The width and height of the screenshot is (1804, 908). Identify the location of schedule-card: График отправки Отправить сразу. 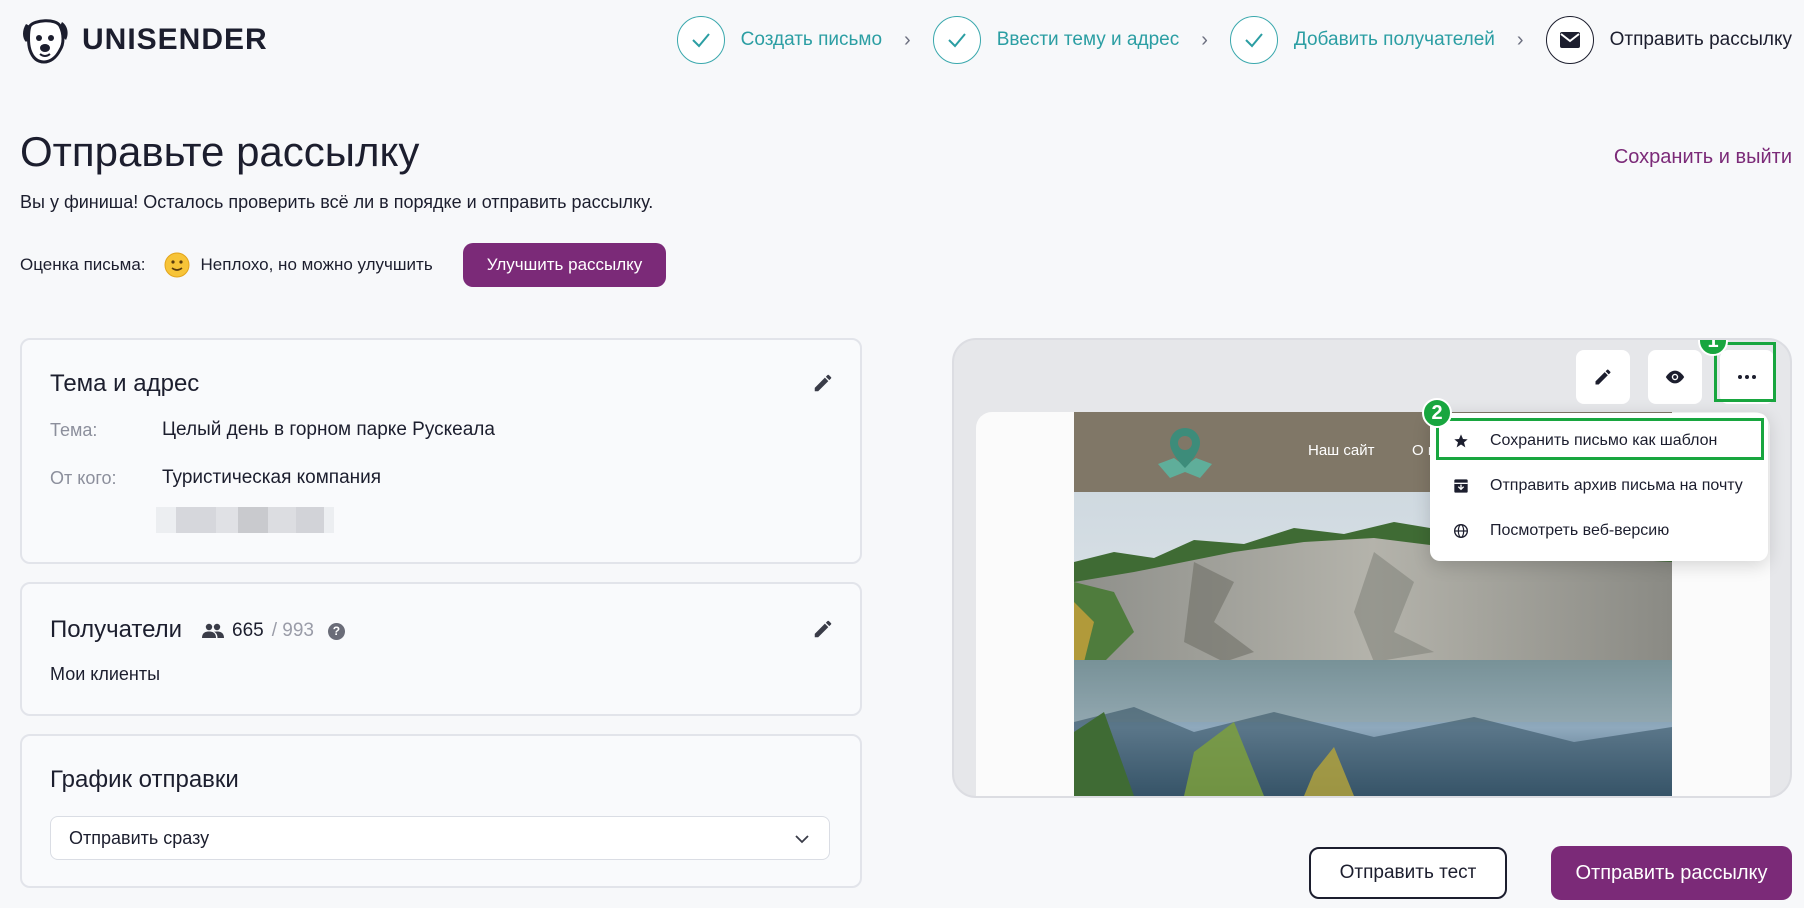
(441, 811).